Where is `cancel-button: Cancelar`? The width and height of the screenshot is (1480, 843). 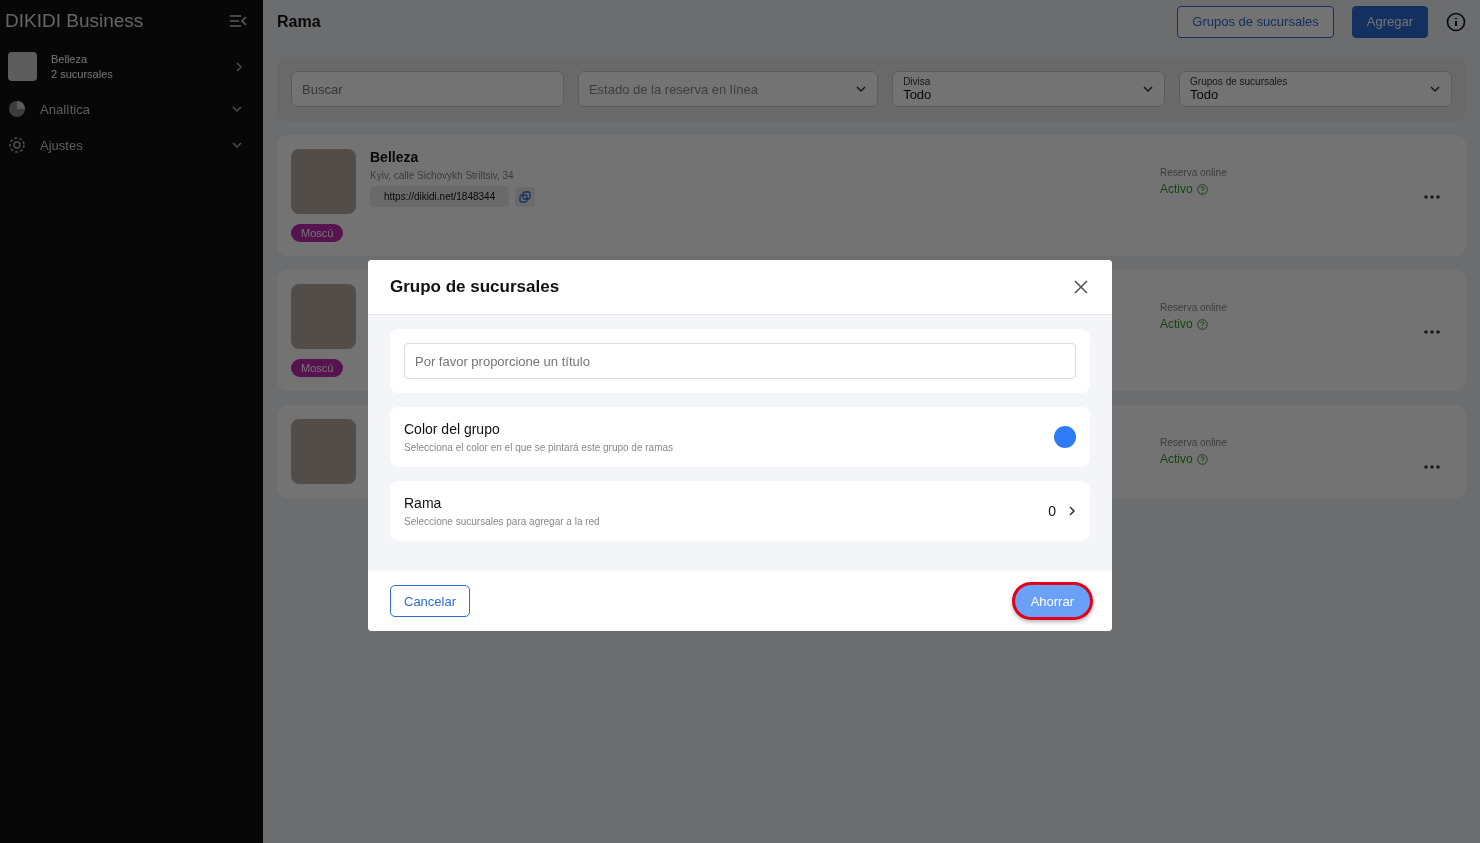
cancel-button: Cancelar is located at coordinates (430, 601).